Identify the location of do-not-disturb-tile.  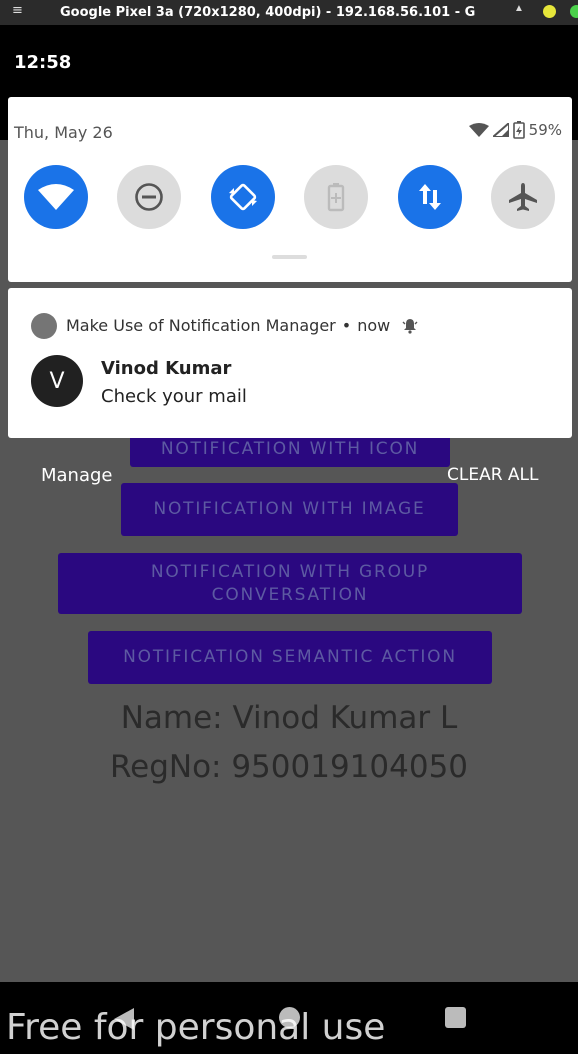
(149, 197).